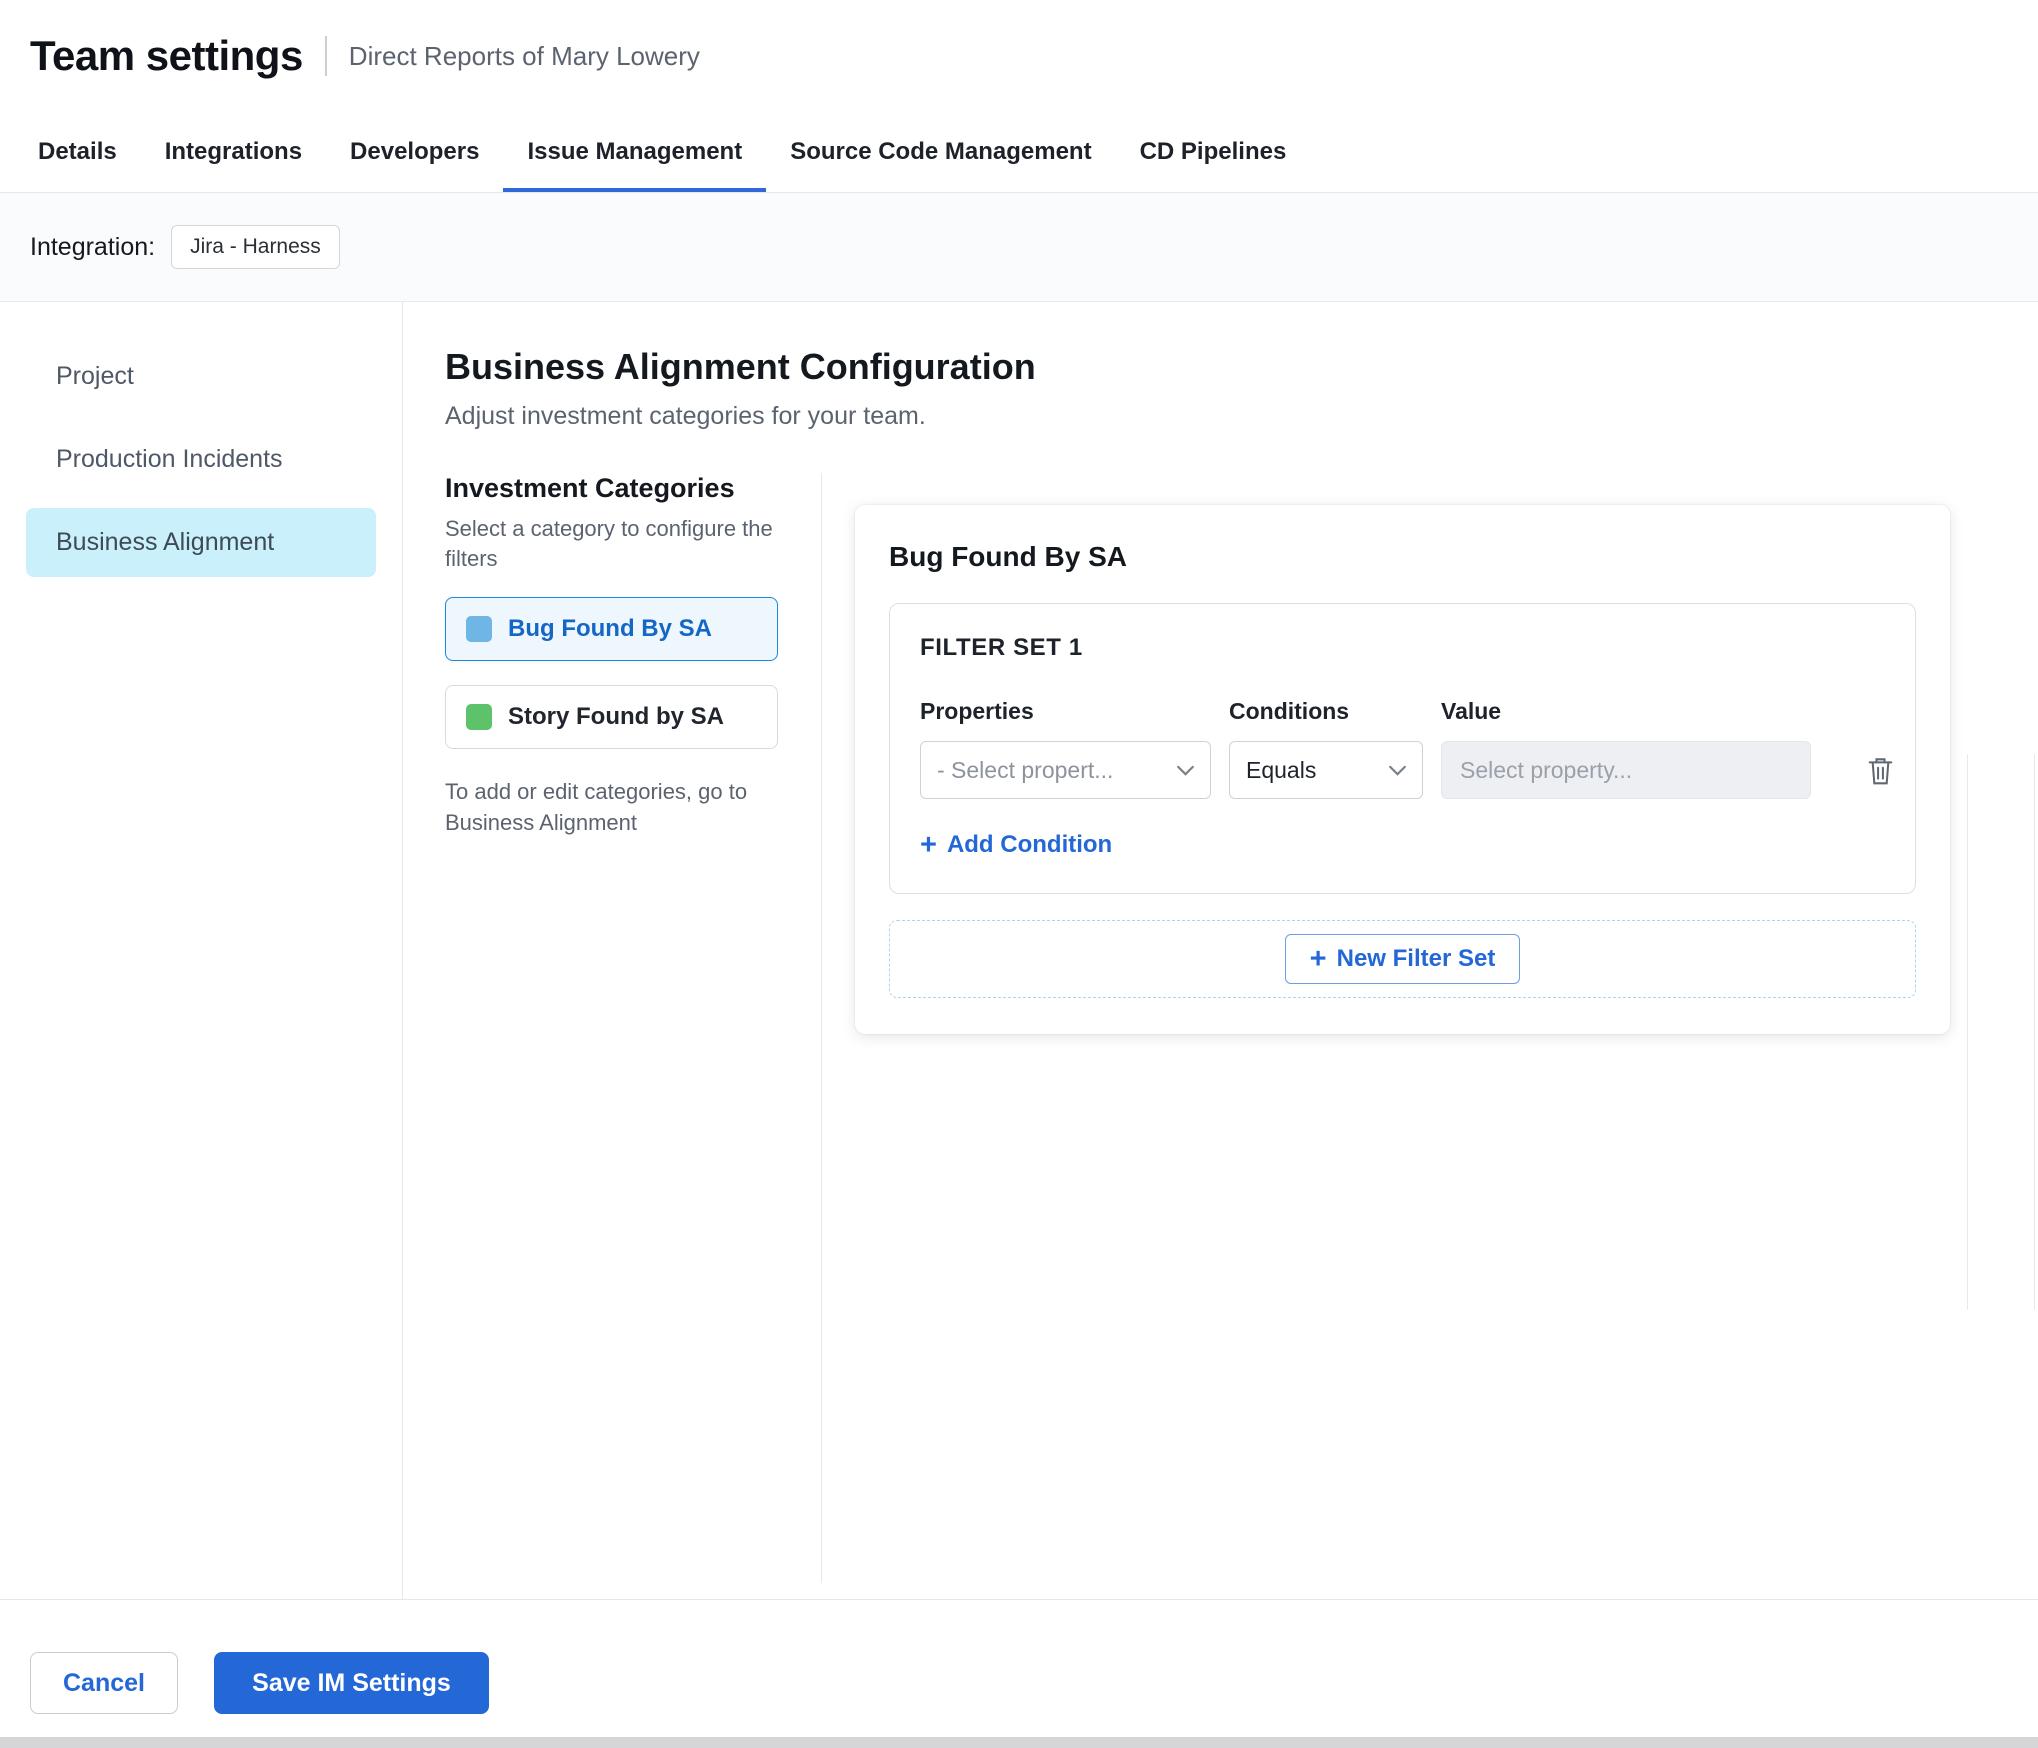 The height and width of the screenshot is (1748, 2038). What do you see at coordinates (635, 152) in the screenshot?
I see `tab-issue-management: Issue Management` at bounding box center [635, 152].